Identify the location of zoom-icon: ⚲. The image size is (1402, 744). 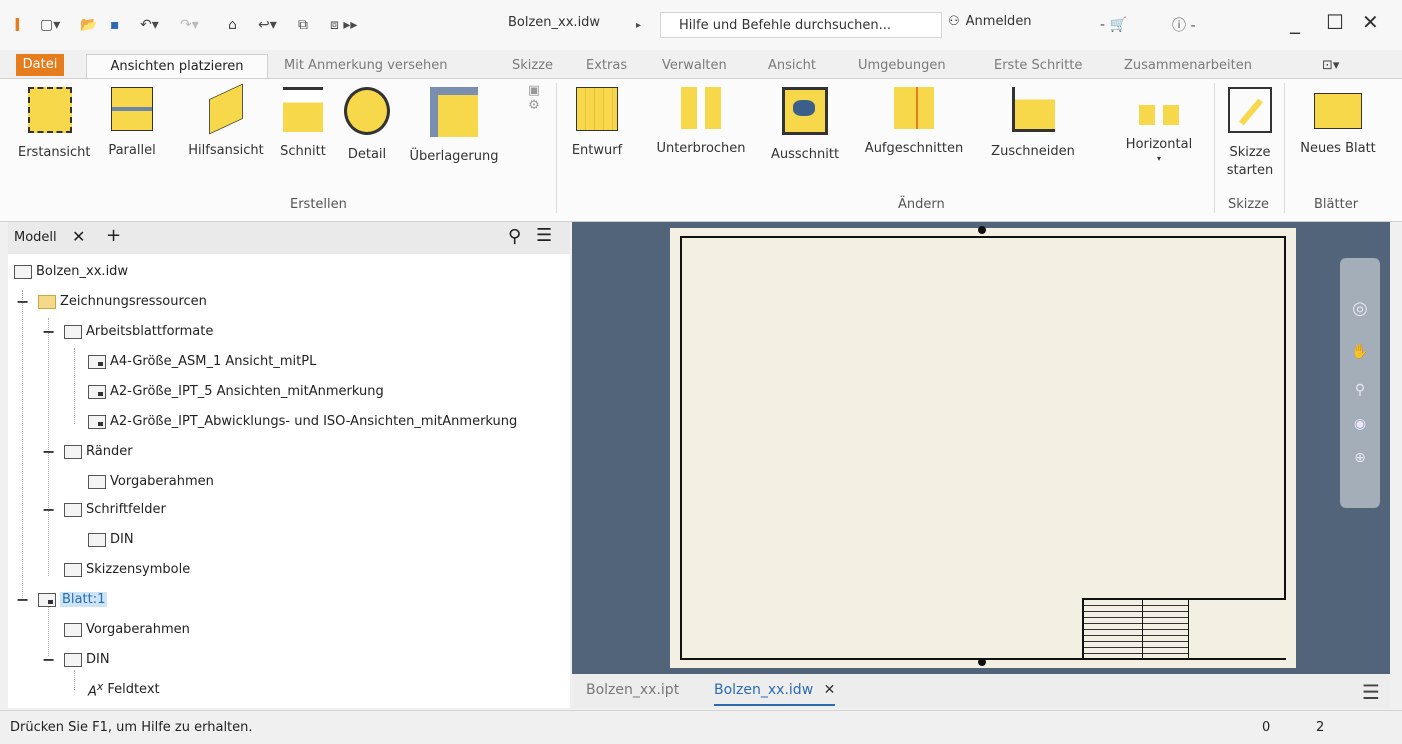
(1360, 390).